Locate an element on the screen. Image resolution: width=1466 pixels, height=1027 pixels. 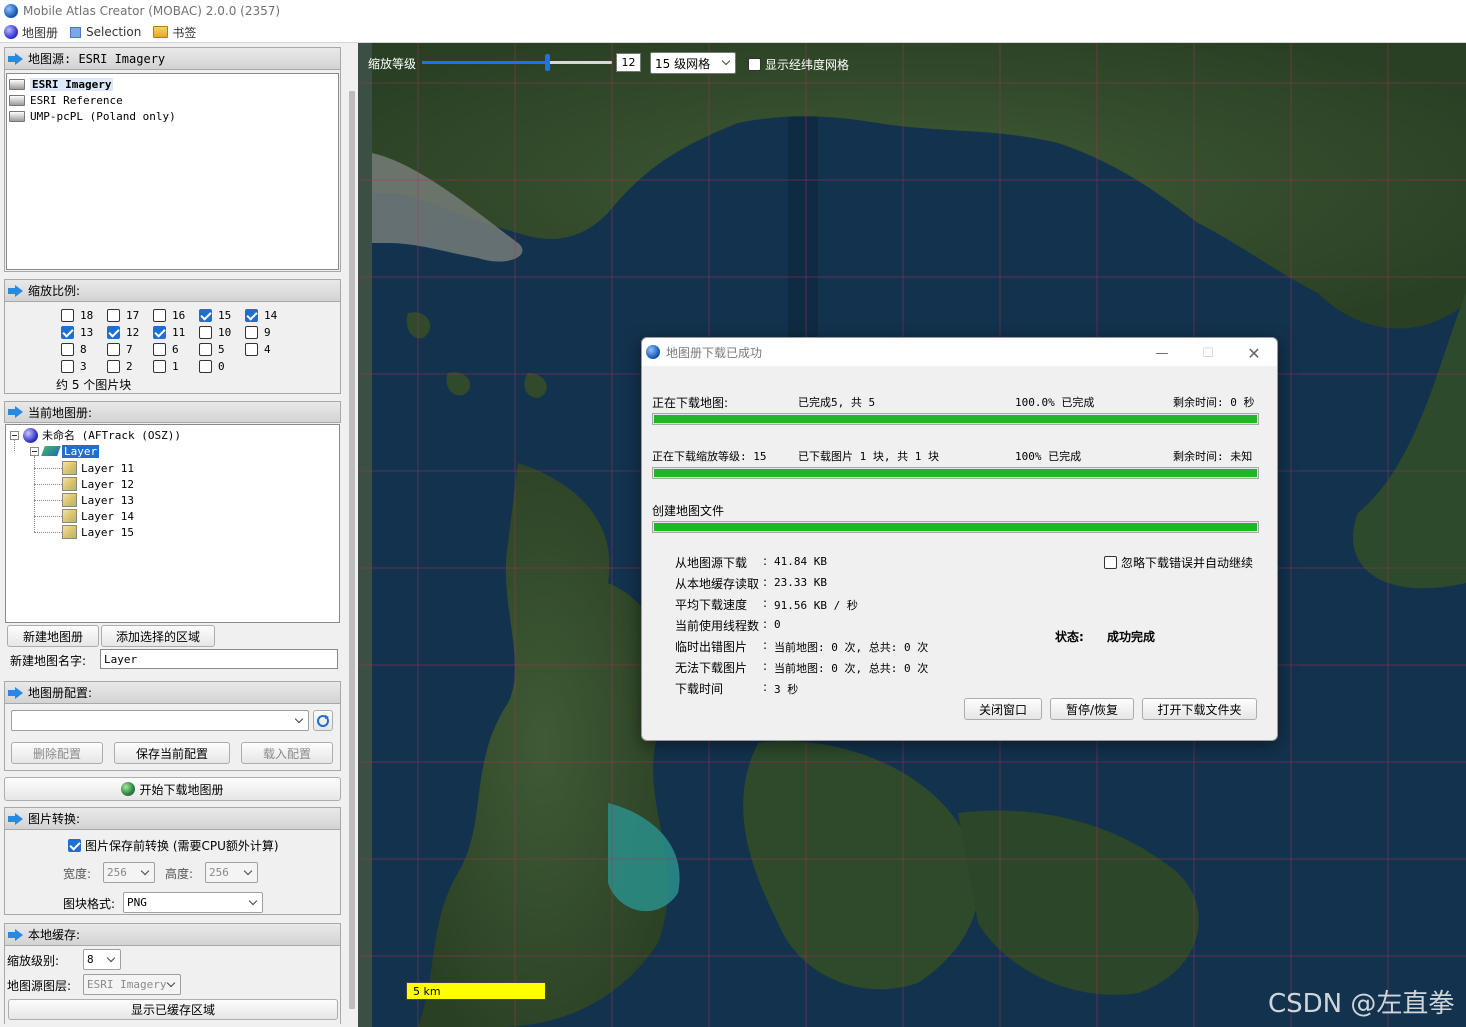
ignore-errors-option: 忽略下载错误并自动继续 is located at coordinates (1178, 562).